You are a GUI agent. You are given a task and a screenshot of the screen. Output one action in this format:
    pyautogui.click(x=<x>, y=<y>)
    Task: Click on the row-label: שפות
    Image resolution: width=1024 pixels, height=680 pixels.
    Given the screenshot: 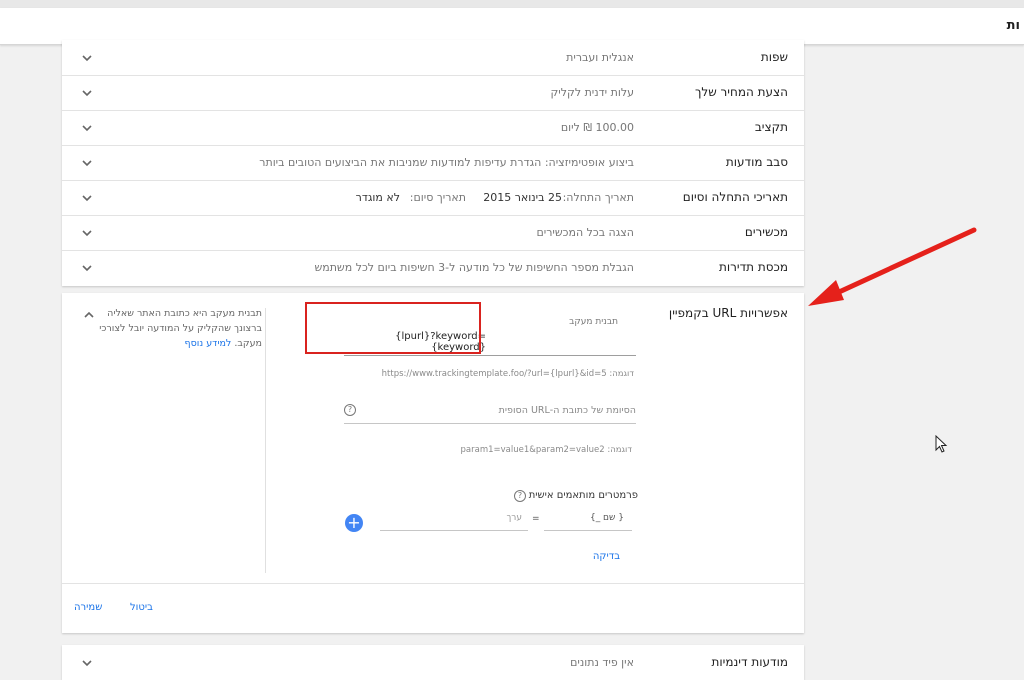 What is the action you would take?
    pyautogui.click(x=774, y=57)
    